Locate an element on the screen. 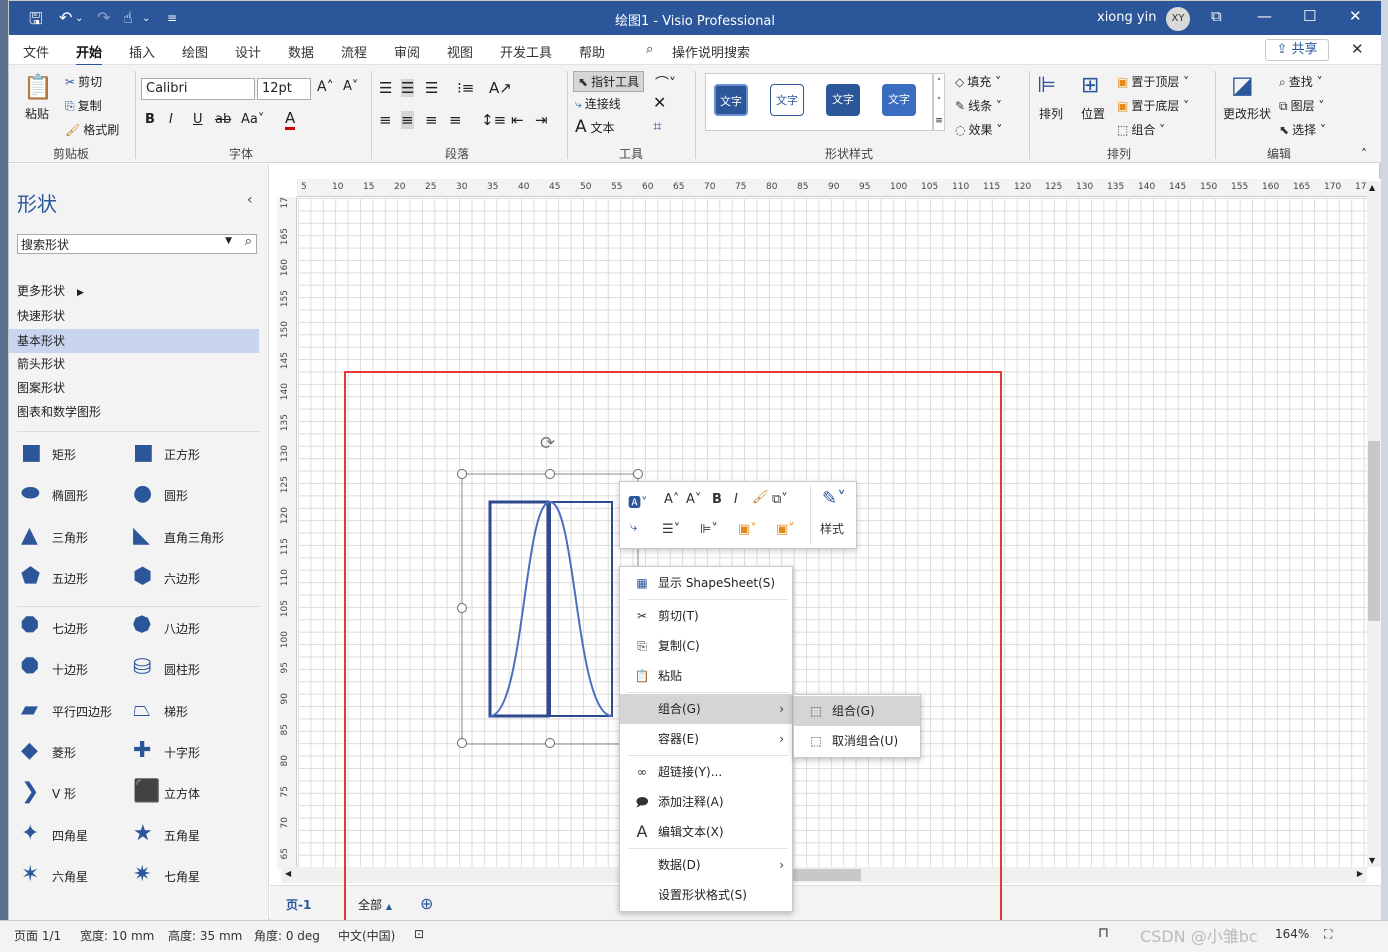 The image size is (1388, 952). scroll-down-icon: ▼ is located at coordinates (1372, 860).